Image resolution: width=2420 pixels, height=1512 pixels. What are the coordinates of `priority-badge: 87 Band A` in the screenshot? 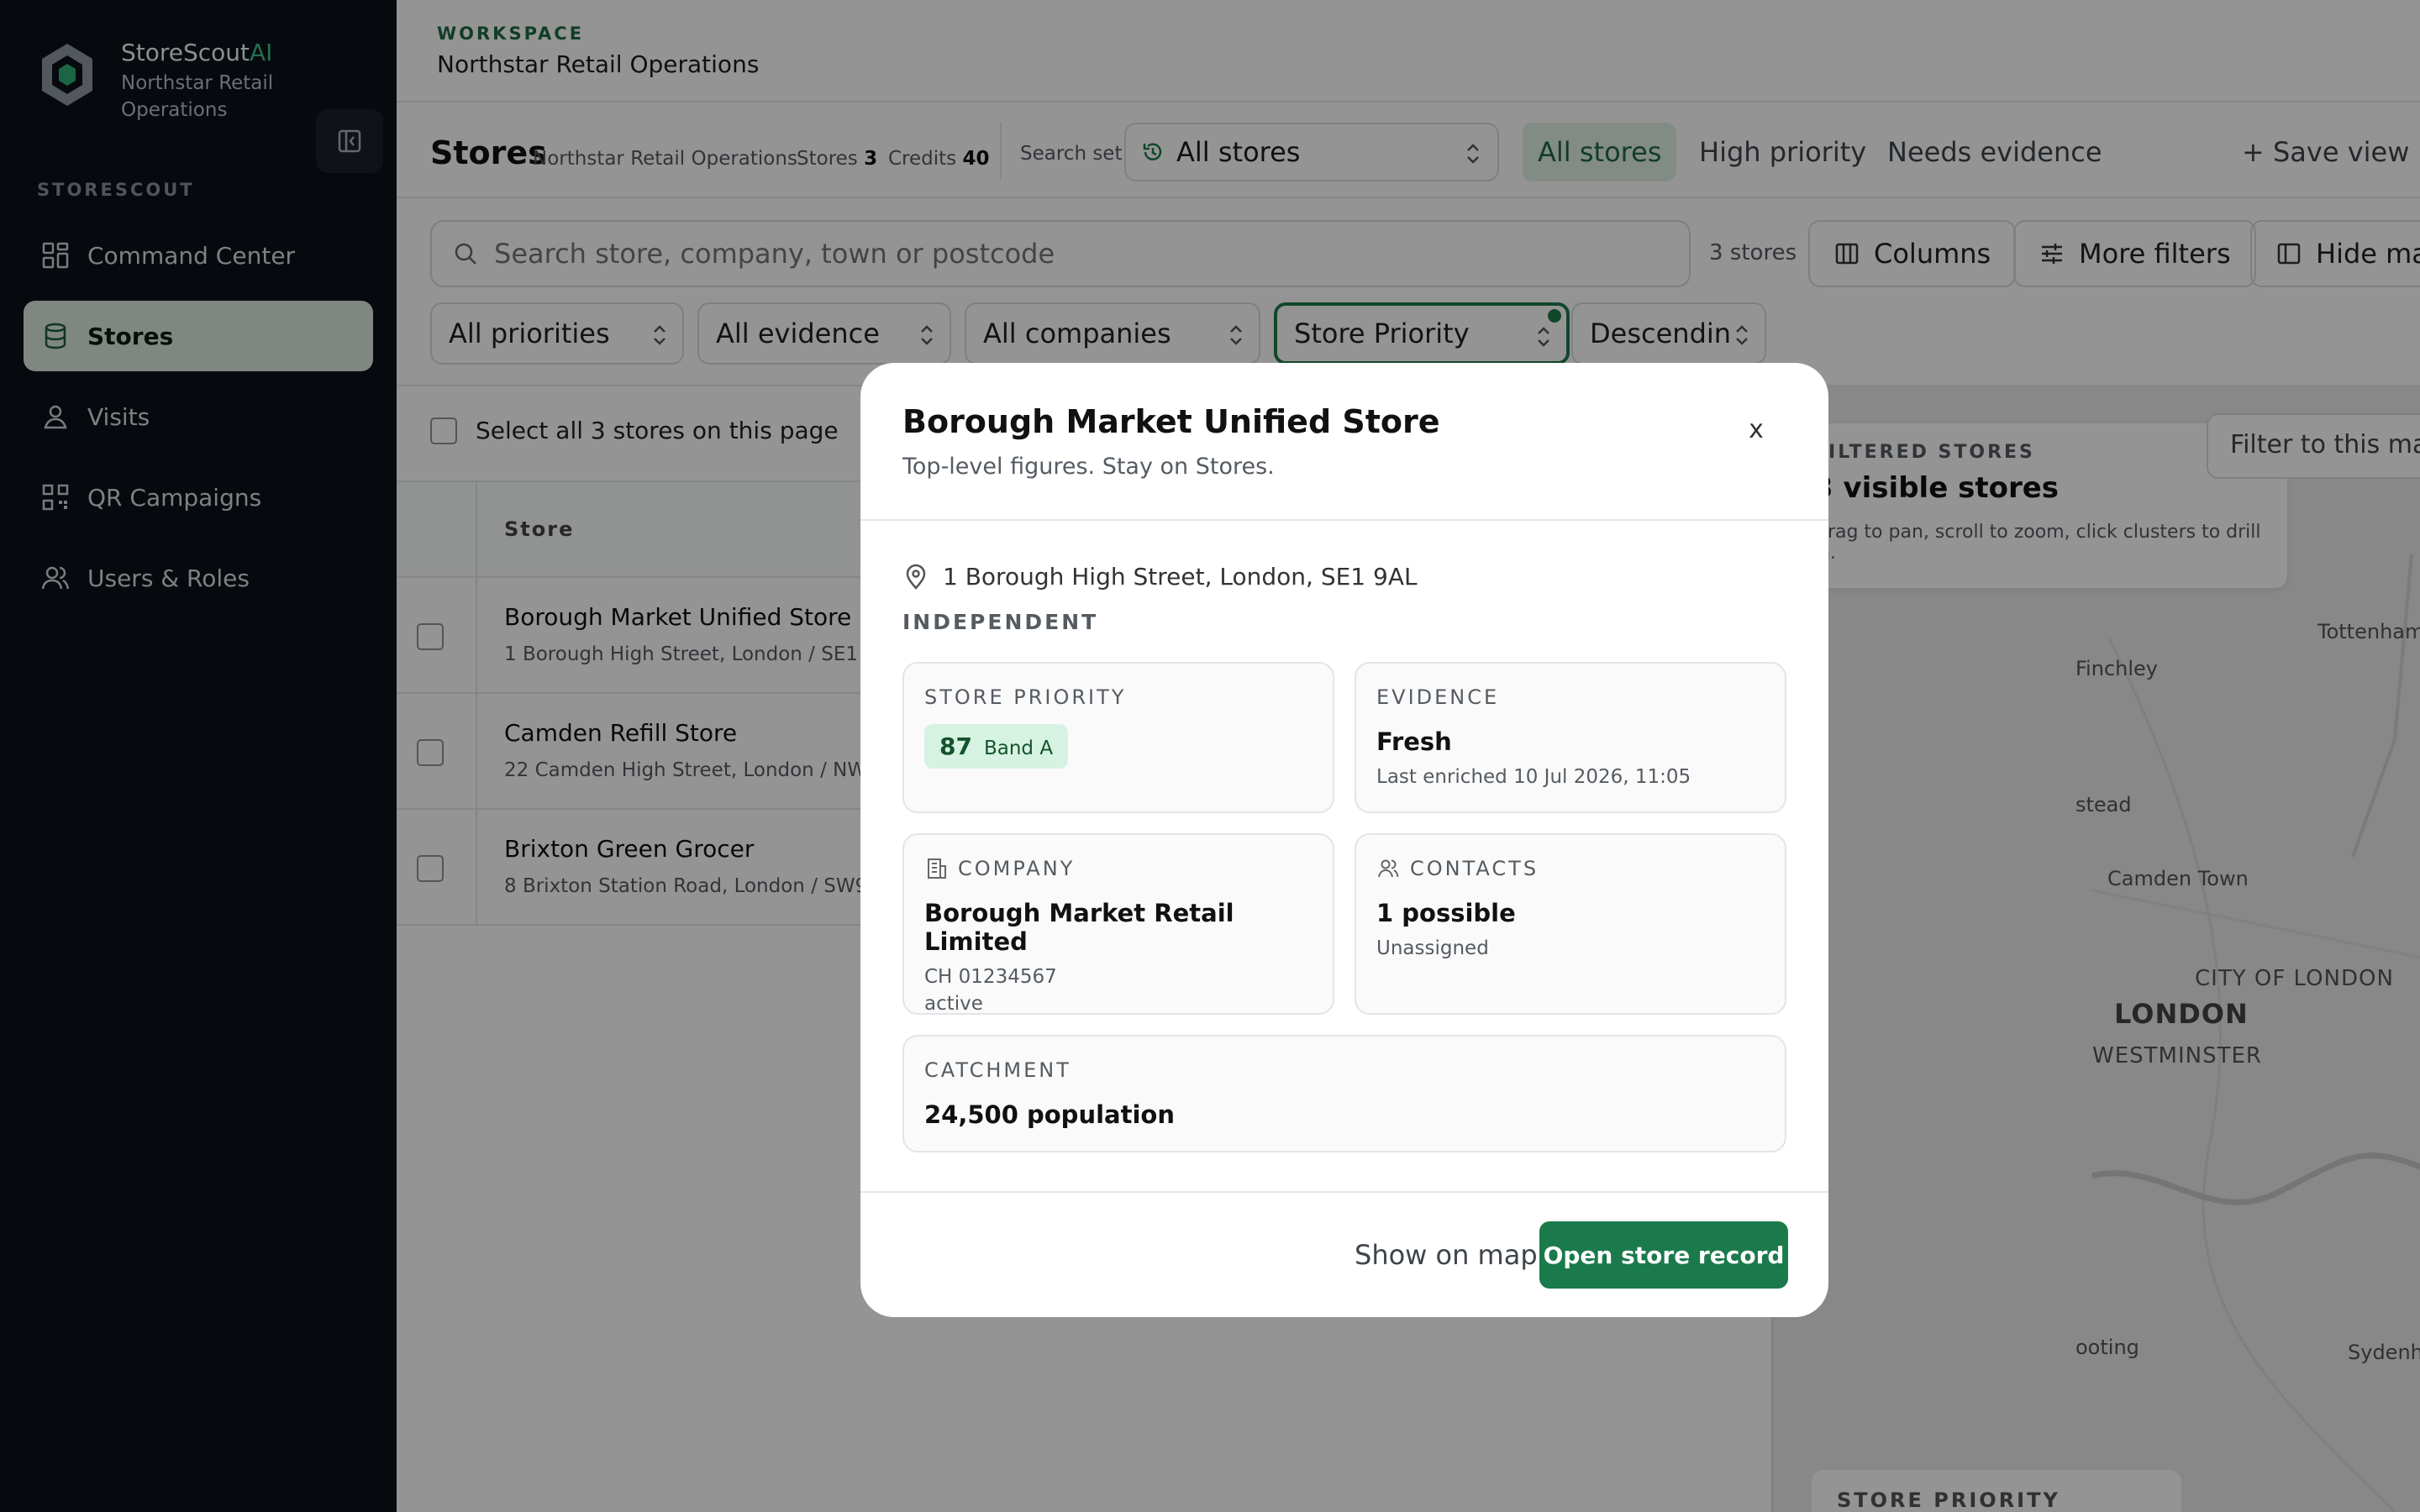 It's located at (996, 746).